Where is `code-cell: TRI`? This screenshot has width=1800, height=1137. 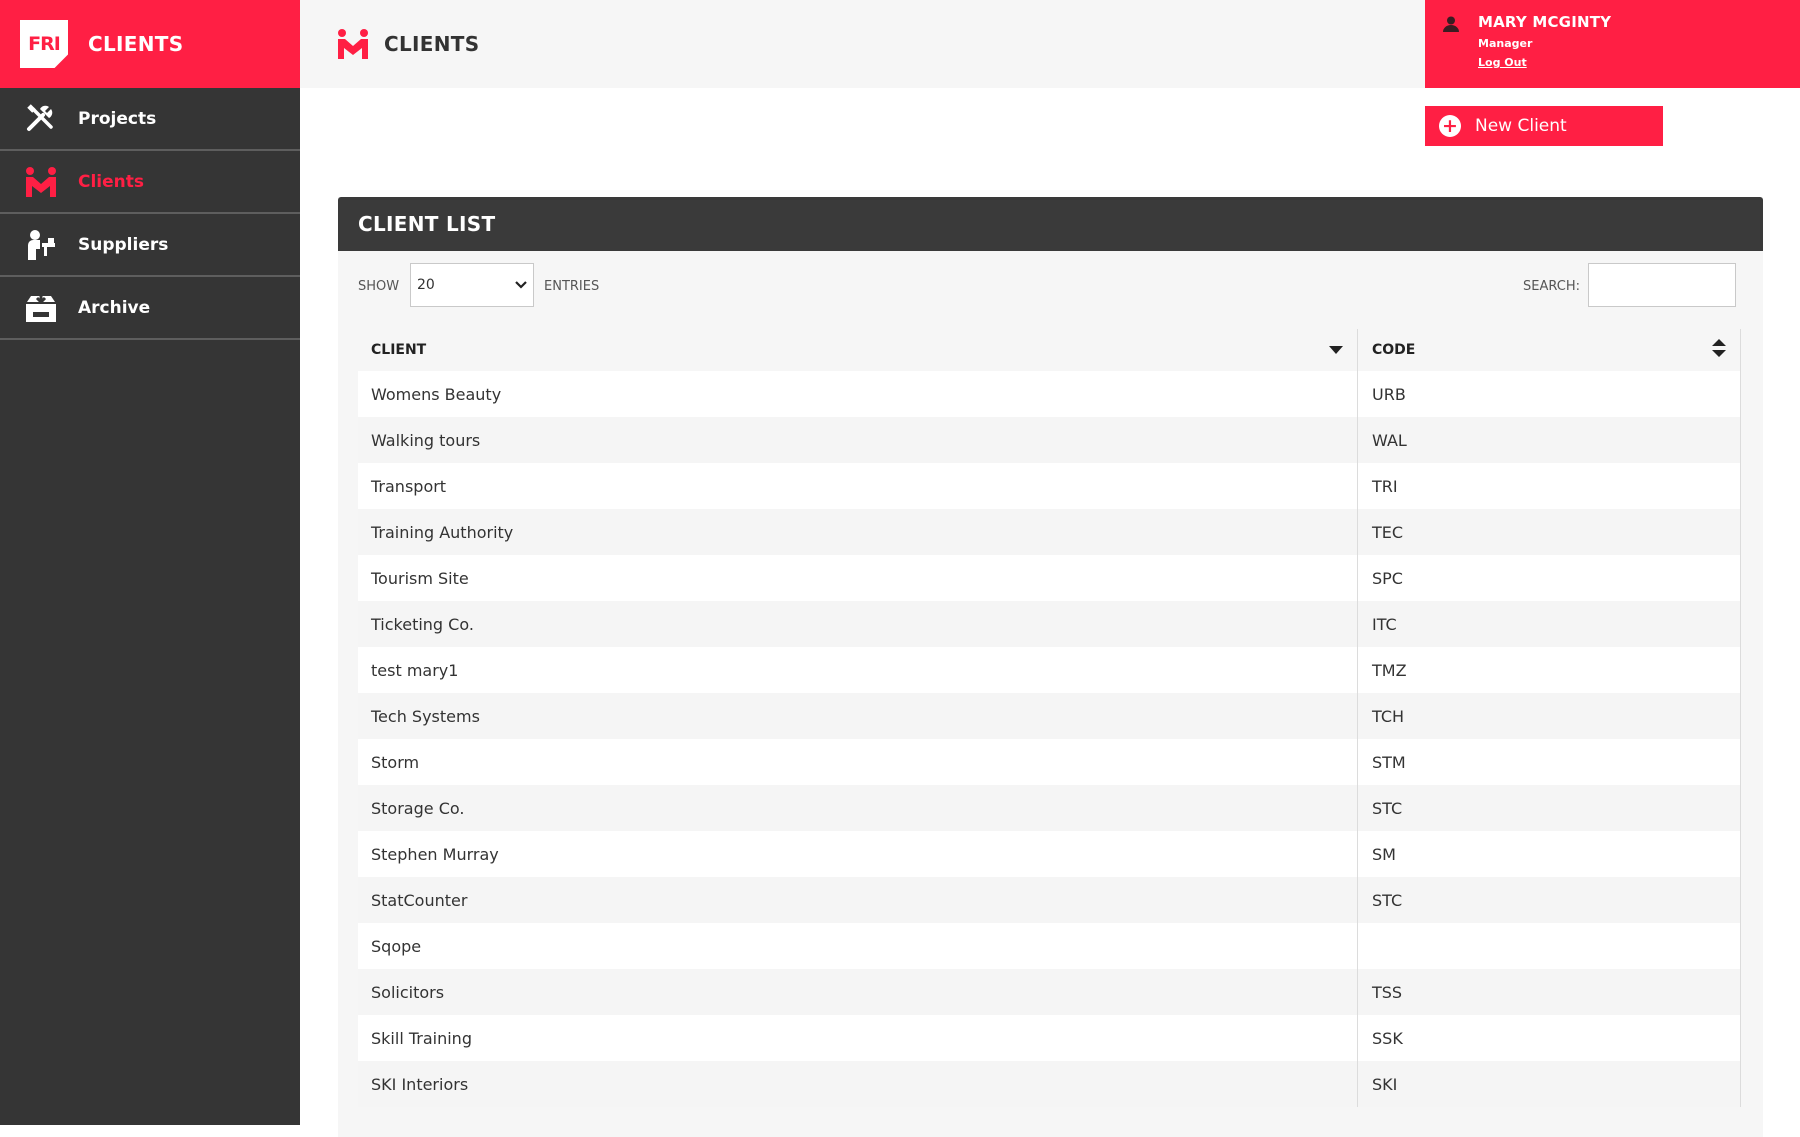
code-cell: TRI is located at coordinates (1549, 486).